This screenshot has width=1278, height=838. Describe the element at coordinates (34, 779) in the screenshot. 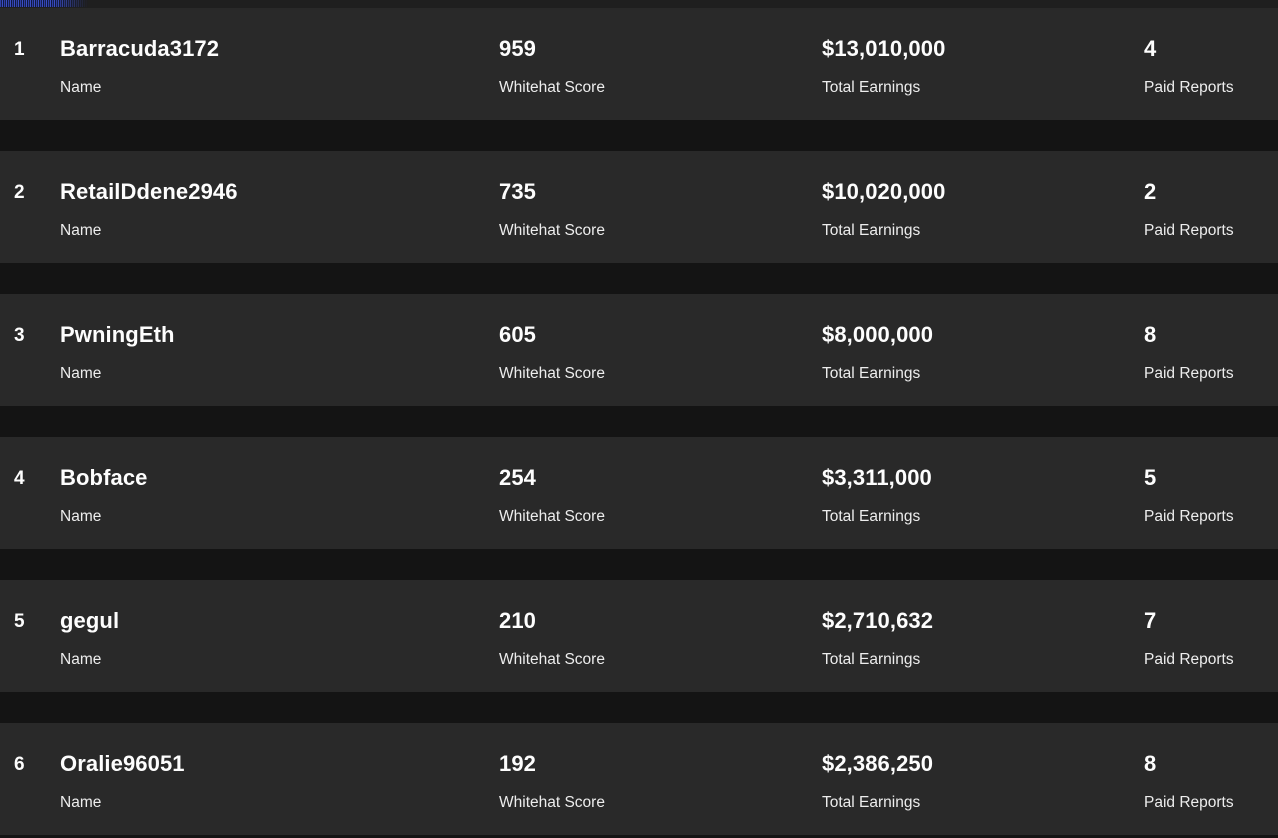

I see `cell-rank: 6` at that location.